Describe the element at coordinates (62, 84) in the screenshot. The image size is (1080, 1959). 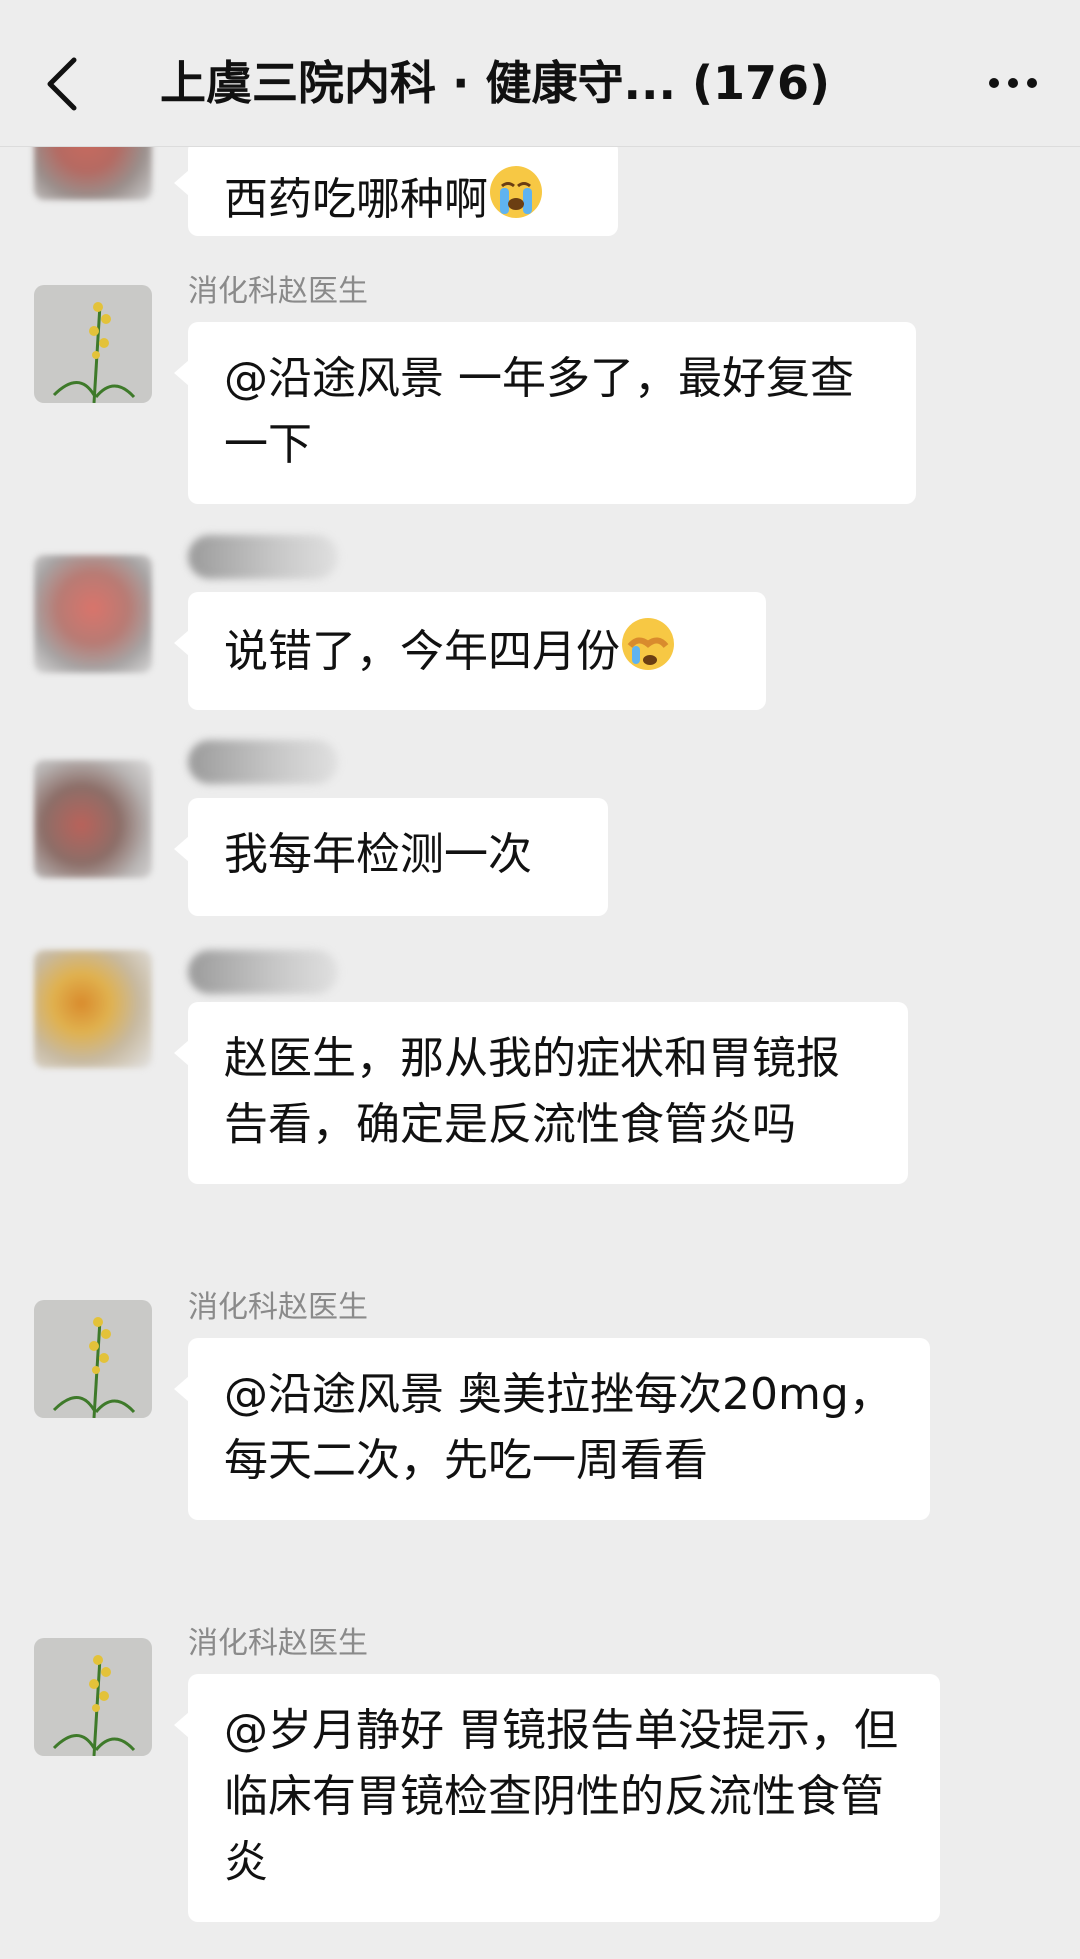
I see `back-arrow-icon` at that location.